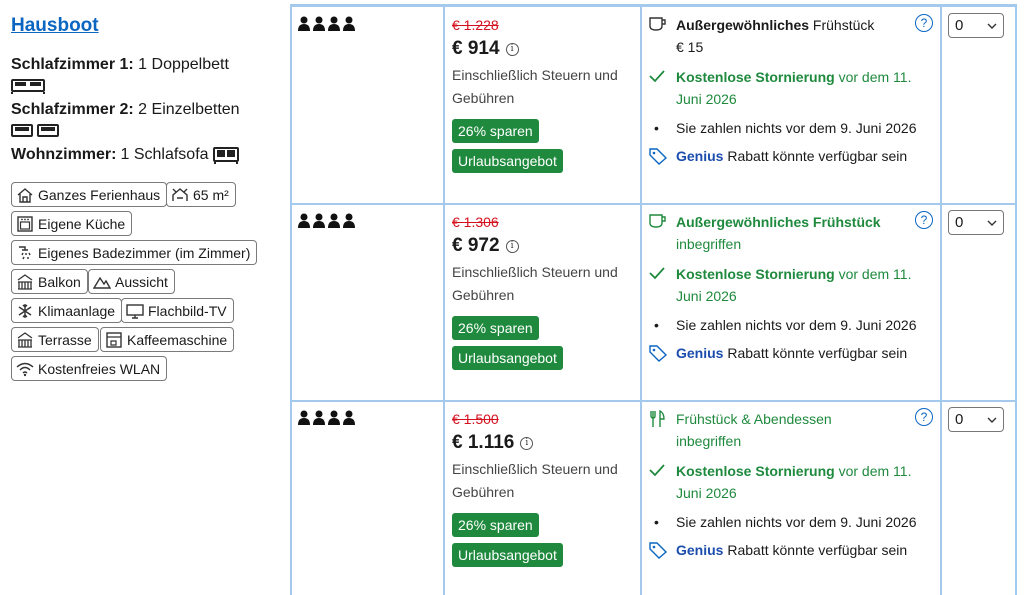 The height and width of the screenshot is (595, 1024). What do you see at coordinates (189, 109) in the screenshot?
I see `bed-value: 2 Einzelbetten` at bounding box center [189, 109].